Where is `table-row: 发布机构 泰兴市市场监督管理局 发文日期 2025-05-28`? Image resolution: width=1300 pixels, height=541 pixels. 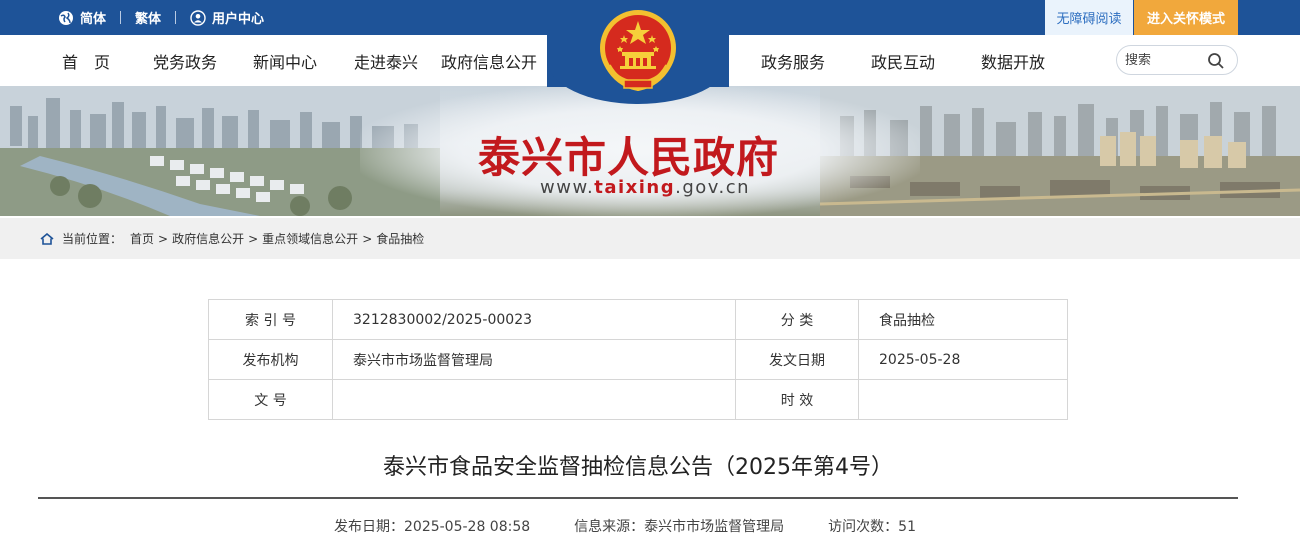
table-row: 发布机构 泰兴市市场监督管理局 发文日期 2025-05-28 is located at coordinates (638, 359).